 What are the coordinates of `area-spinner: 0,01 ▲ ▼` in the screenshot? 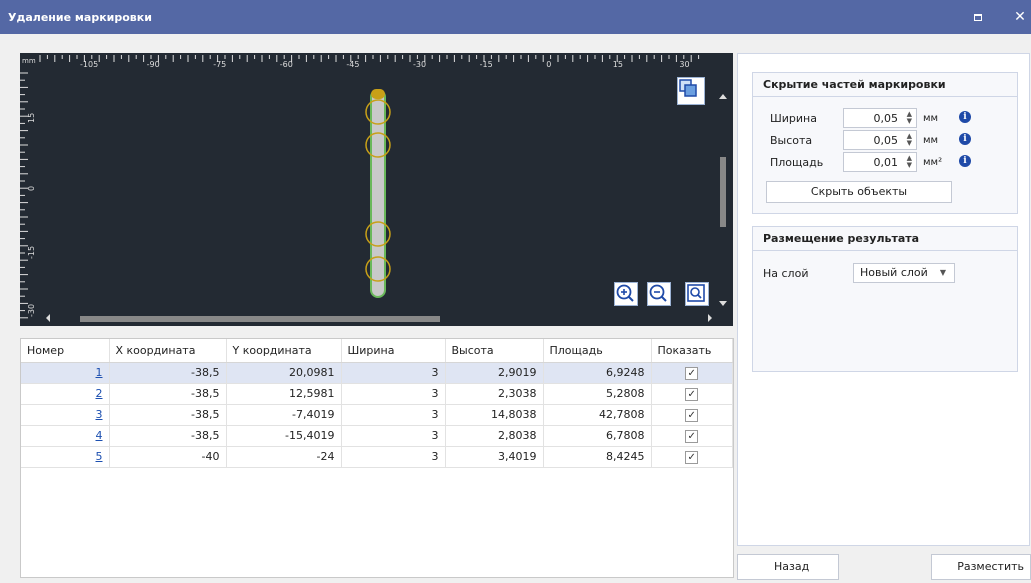 It's located at (880, 162).